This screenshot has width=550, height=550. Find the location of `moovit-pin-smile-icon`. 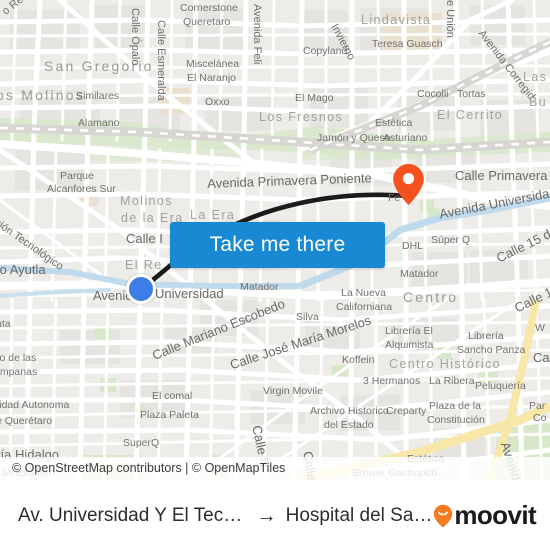

moovit-pin-smile-icon is located at coordinates (443, 516).